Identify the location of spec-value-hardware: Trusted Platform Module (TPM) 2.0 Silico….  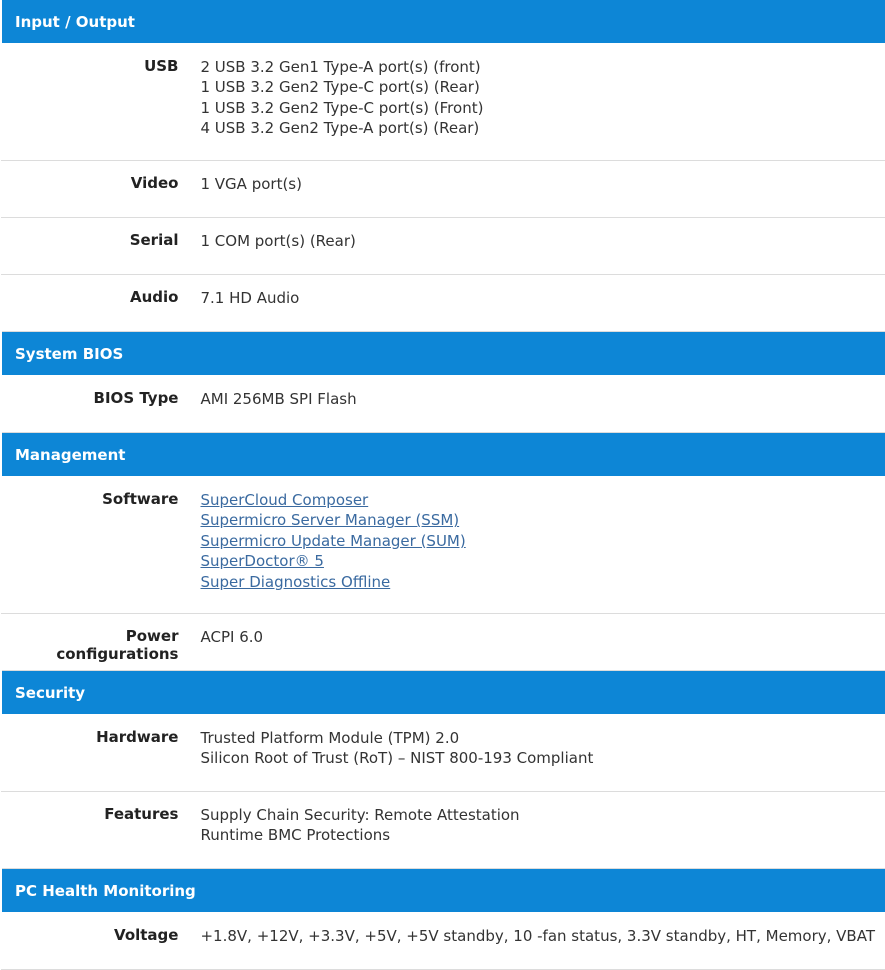
(542, 753).